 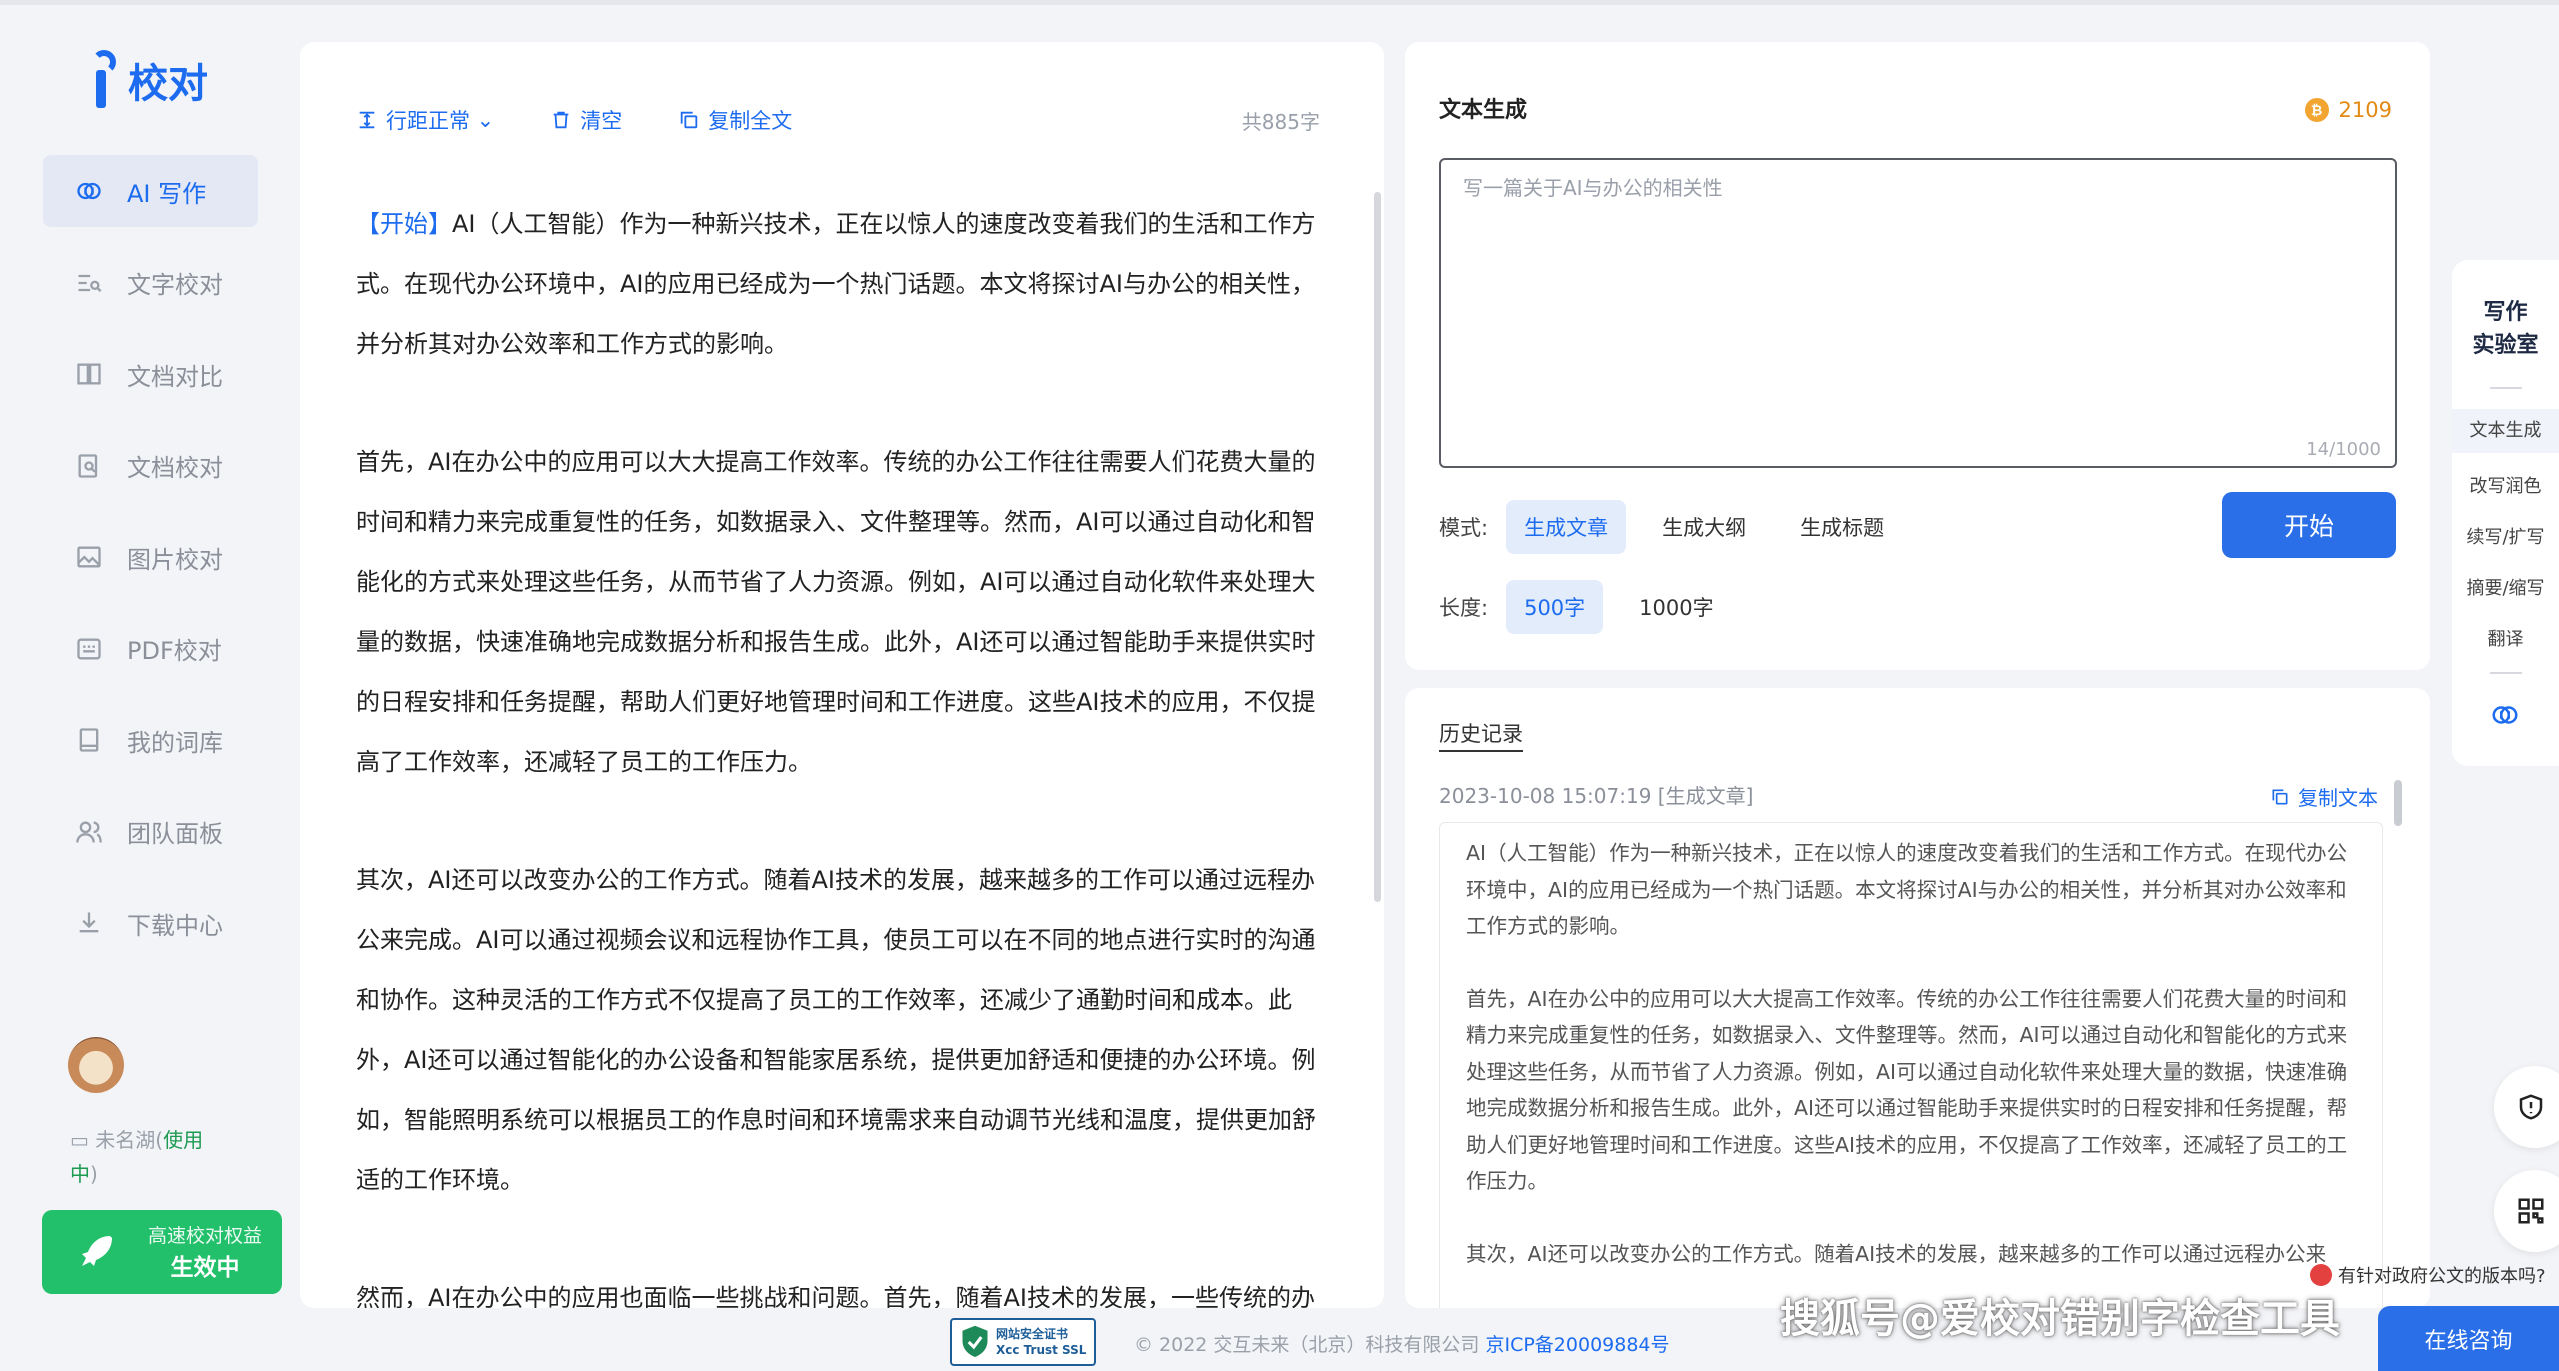 I want to click on sidebar-item-team-panel: 团队面板, so click(x=150, y=832).